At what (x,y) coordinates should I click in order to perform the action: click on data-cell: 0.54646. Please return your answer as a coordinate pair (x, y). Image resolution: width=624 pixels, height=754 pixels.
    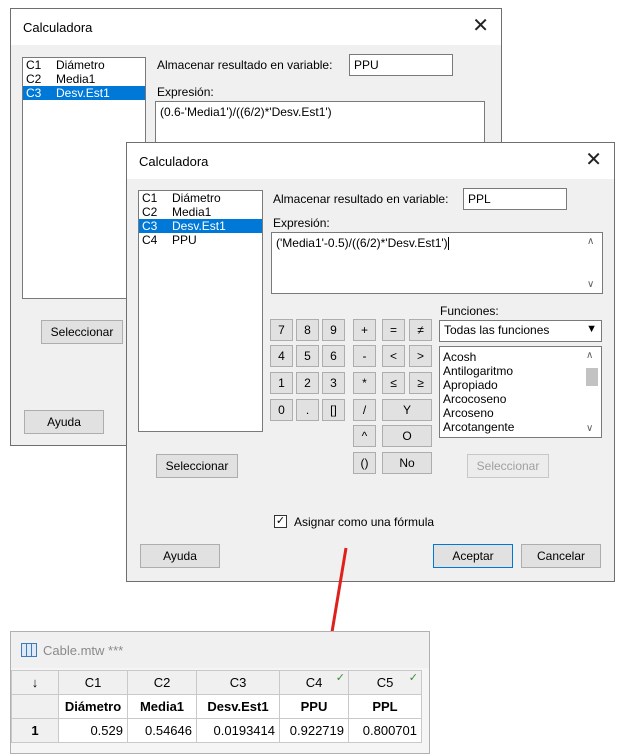
    Looking at the image, I should click on (162, 730).